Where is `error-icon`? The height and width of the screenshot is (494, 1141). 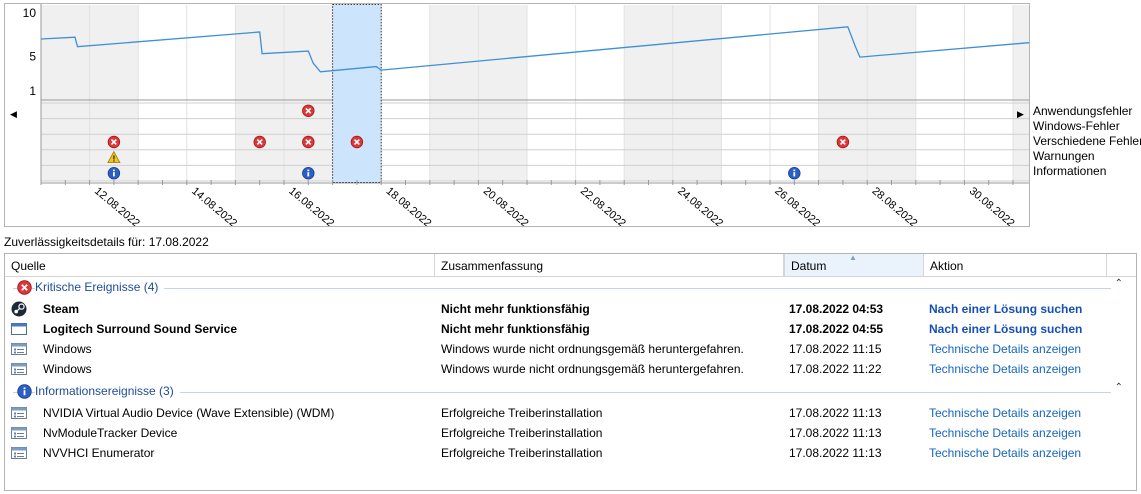 error-icon is located at coordinates (24, 287).